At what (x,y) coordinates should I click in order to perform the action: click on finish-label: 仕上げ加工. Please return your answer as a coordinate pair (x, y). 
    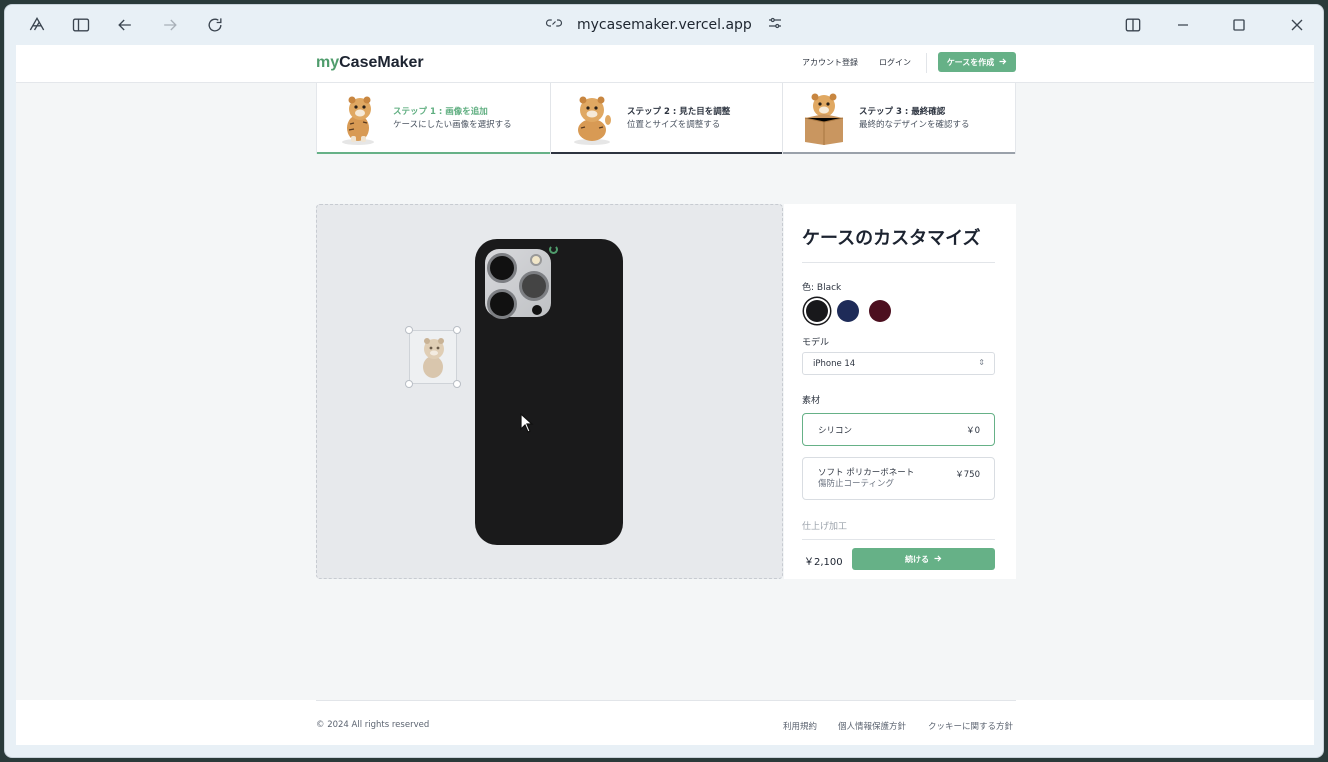
    Looking at the image, I should click on (825, 527).